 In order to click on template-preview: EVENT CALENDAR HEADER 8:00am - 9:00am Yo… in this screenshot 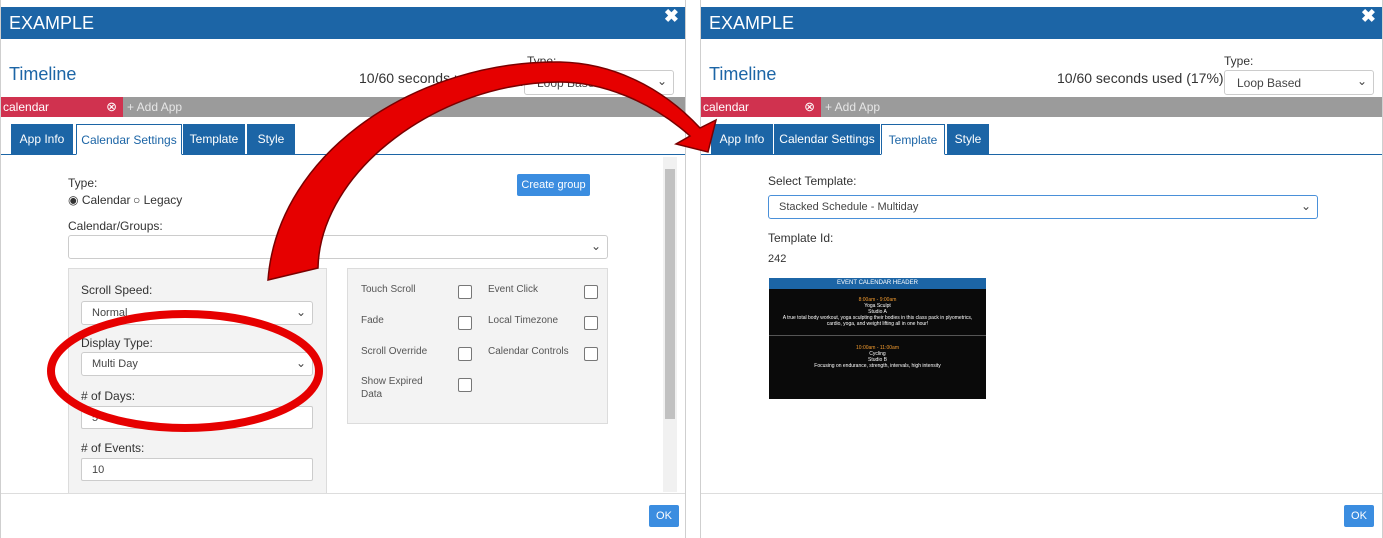, I will do `click(877, 338)`.